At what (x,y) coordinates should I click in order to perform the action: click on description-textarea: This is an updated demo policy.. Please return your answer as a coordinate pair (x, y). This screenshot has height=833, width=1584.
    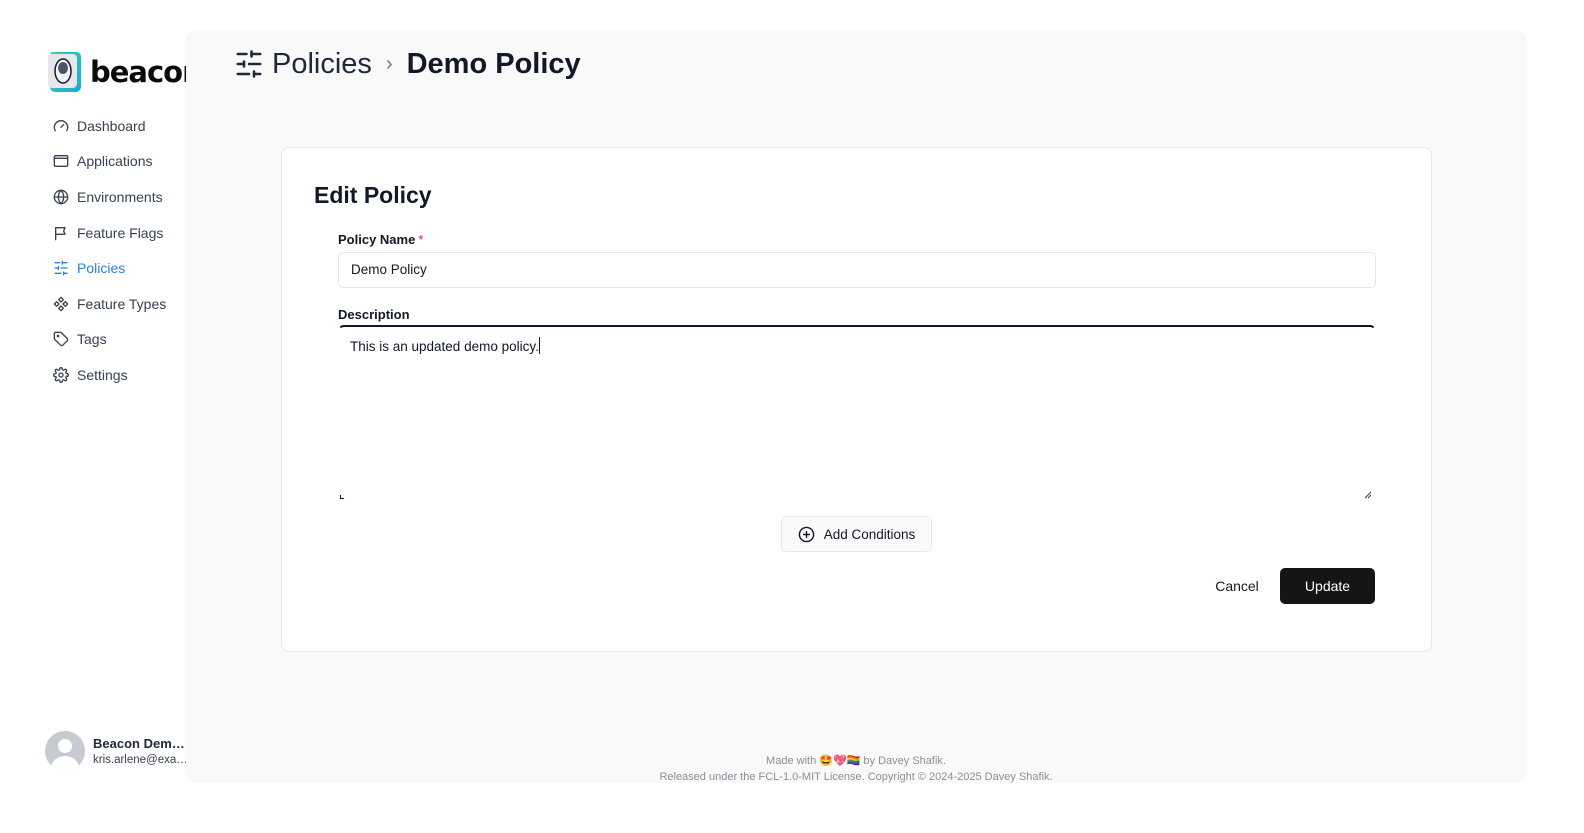
    Looking at the image, I should click on (857, 413).